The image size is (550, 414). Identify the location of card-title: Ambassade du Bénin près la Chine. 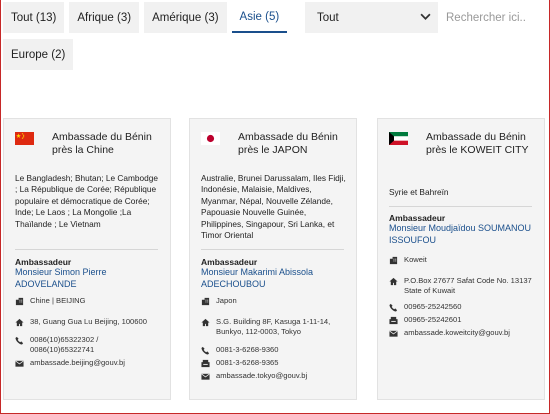
(102, 143).